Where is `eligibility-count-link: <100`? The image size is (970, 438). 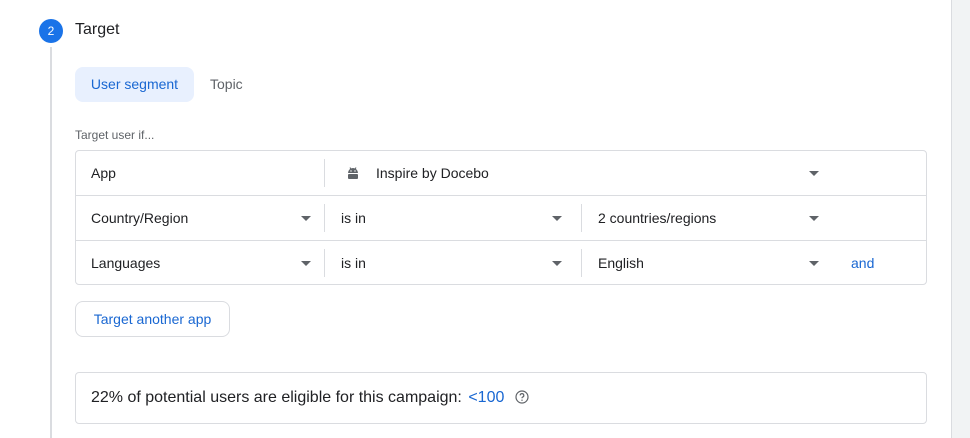 eligibility-count-link: <100 is located at coordinates (486, 397).